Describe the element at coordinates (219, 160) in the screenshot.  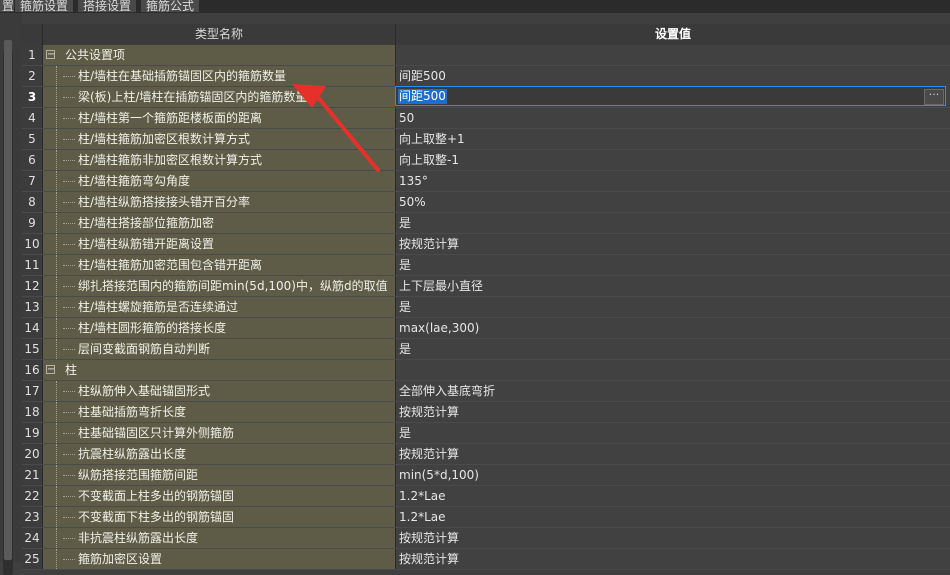
I see `type-name-cell: 柱/墙柱箍筋非加密区根数计算方式` at that location.